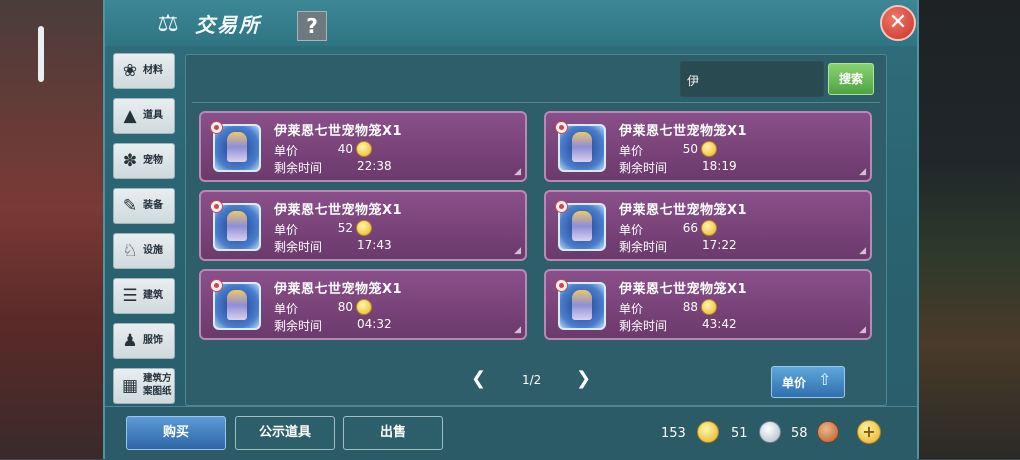 The width and height of the screenshot is (1020, 460). I want to click on background-scene-left, so click(52, 229).